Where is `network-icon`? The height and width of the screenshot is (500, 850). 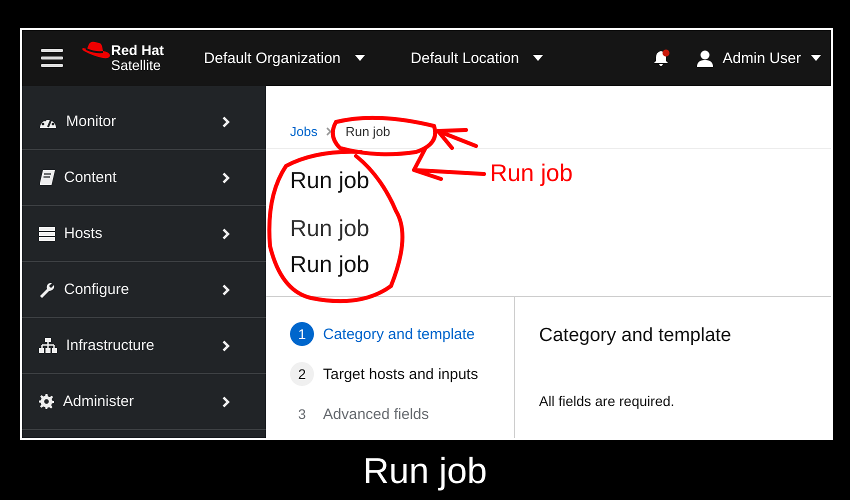
network-icon is located at coordinates (48, 345).